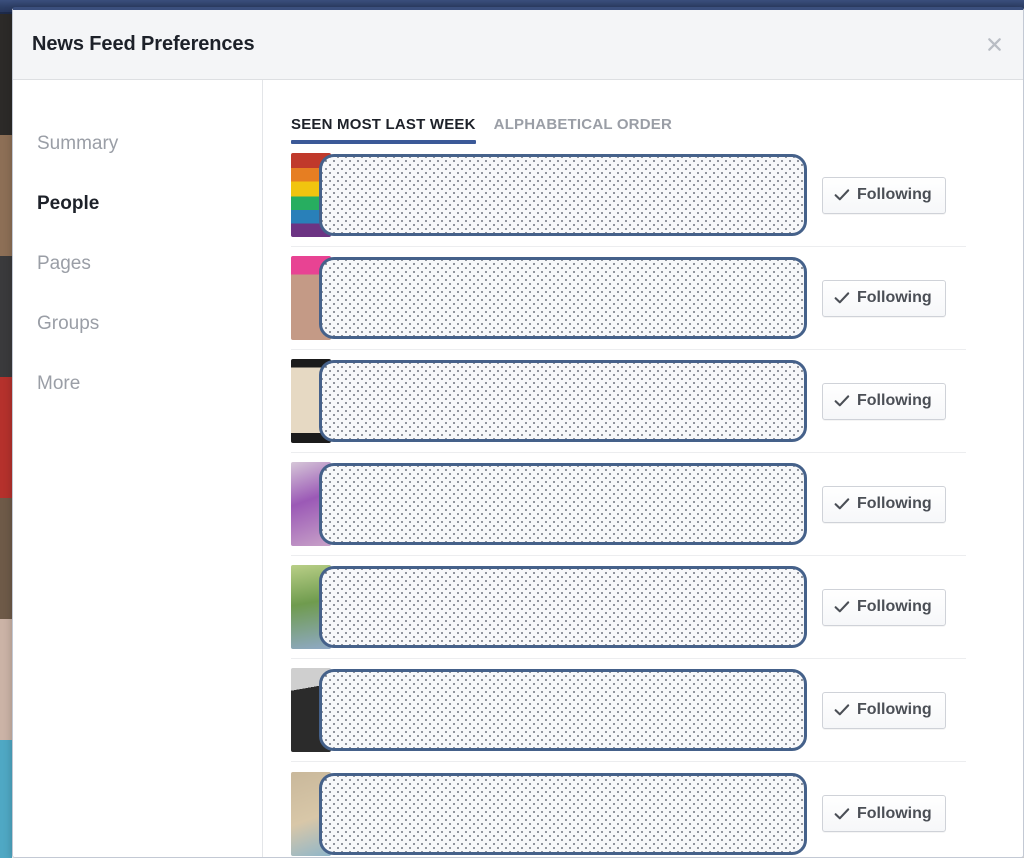  Describe the element at coordinates (143, 44) in the screenshot. I see `page-title: News Feed Preferences` at that location.